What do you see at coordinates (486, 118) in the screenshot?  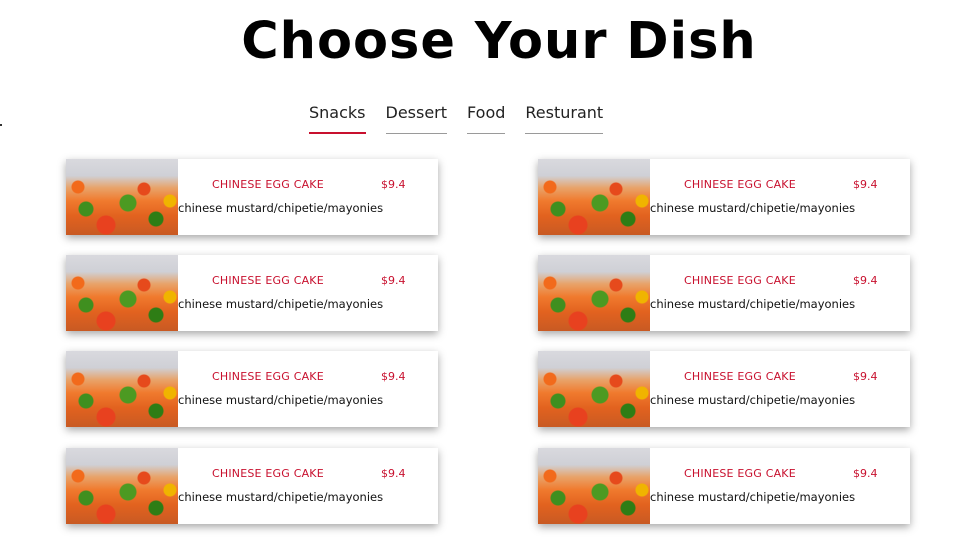 I see `tab-food: Food` at bounding box center [486, 118].